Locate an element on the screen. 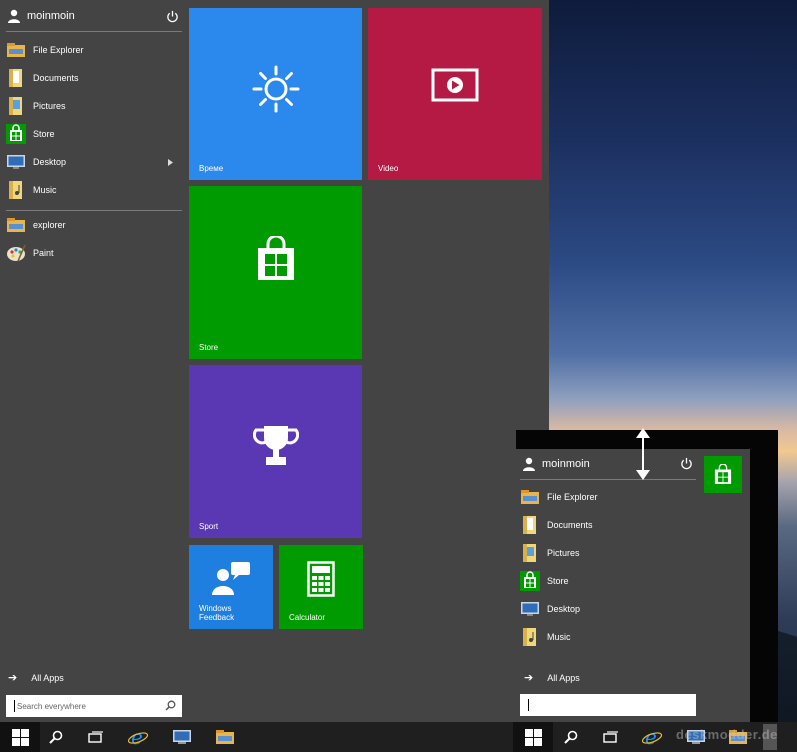 This screenshot has width=797, height=752. pinned-divider is located at coordinates (94, 210).